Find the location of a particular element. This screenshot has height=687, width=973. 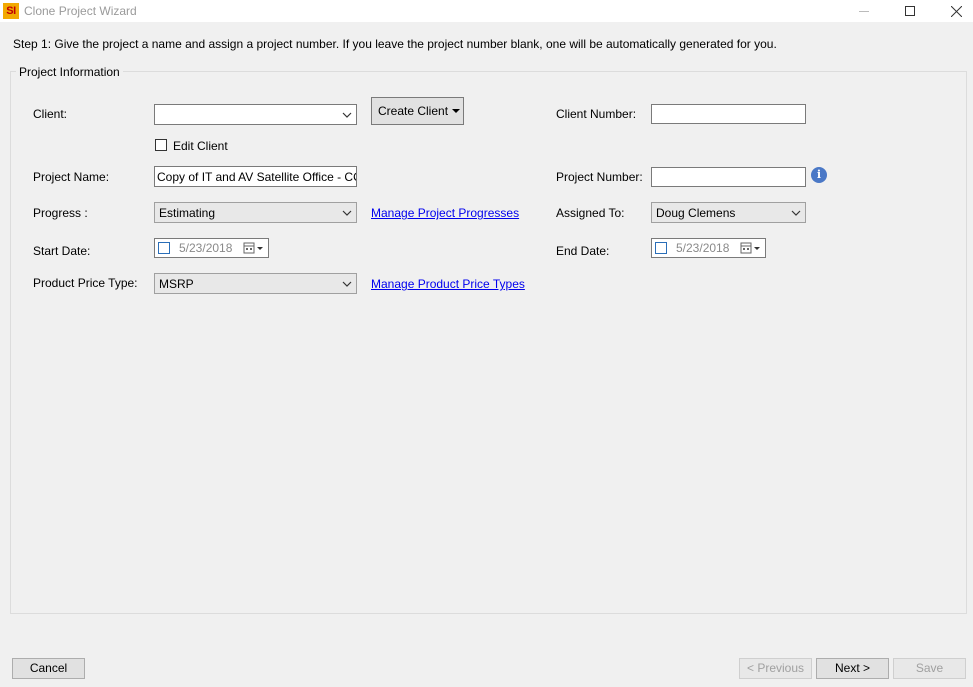

progress-dropdown: Estimating is located at coordinates (255, 212).